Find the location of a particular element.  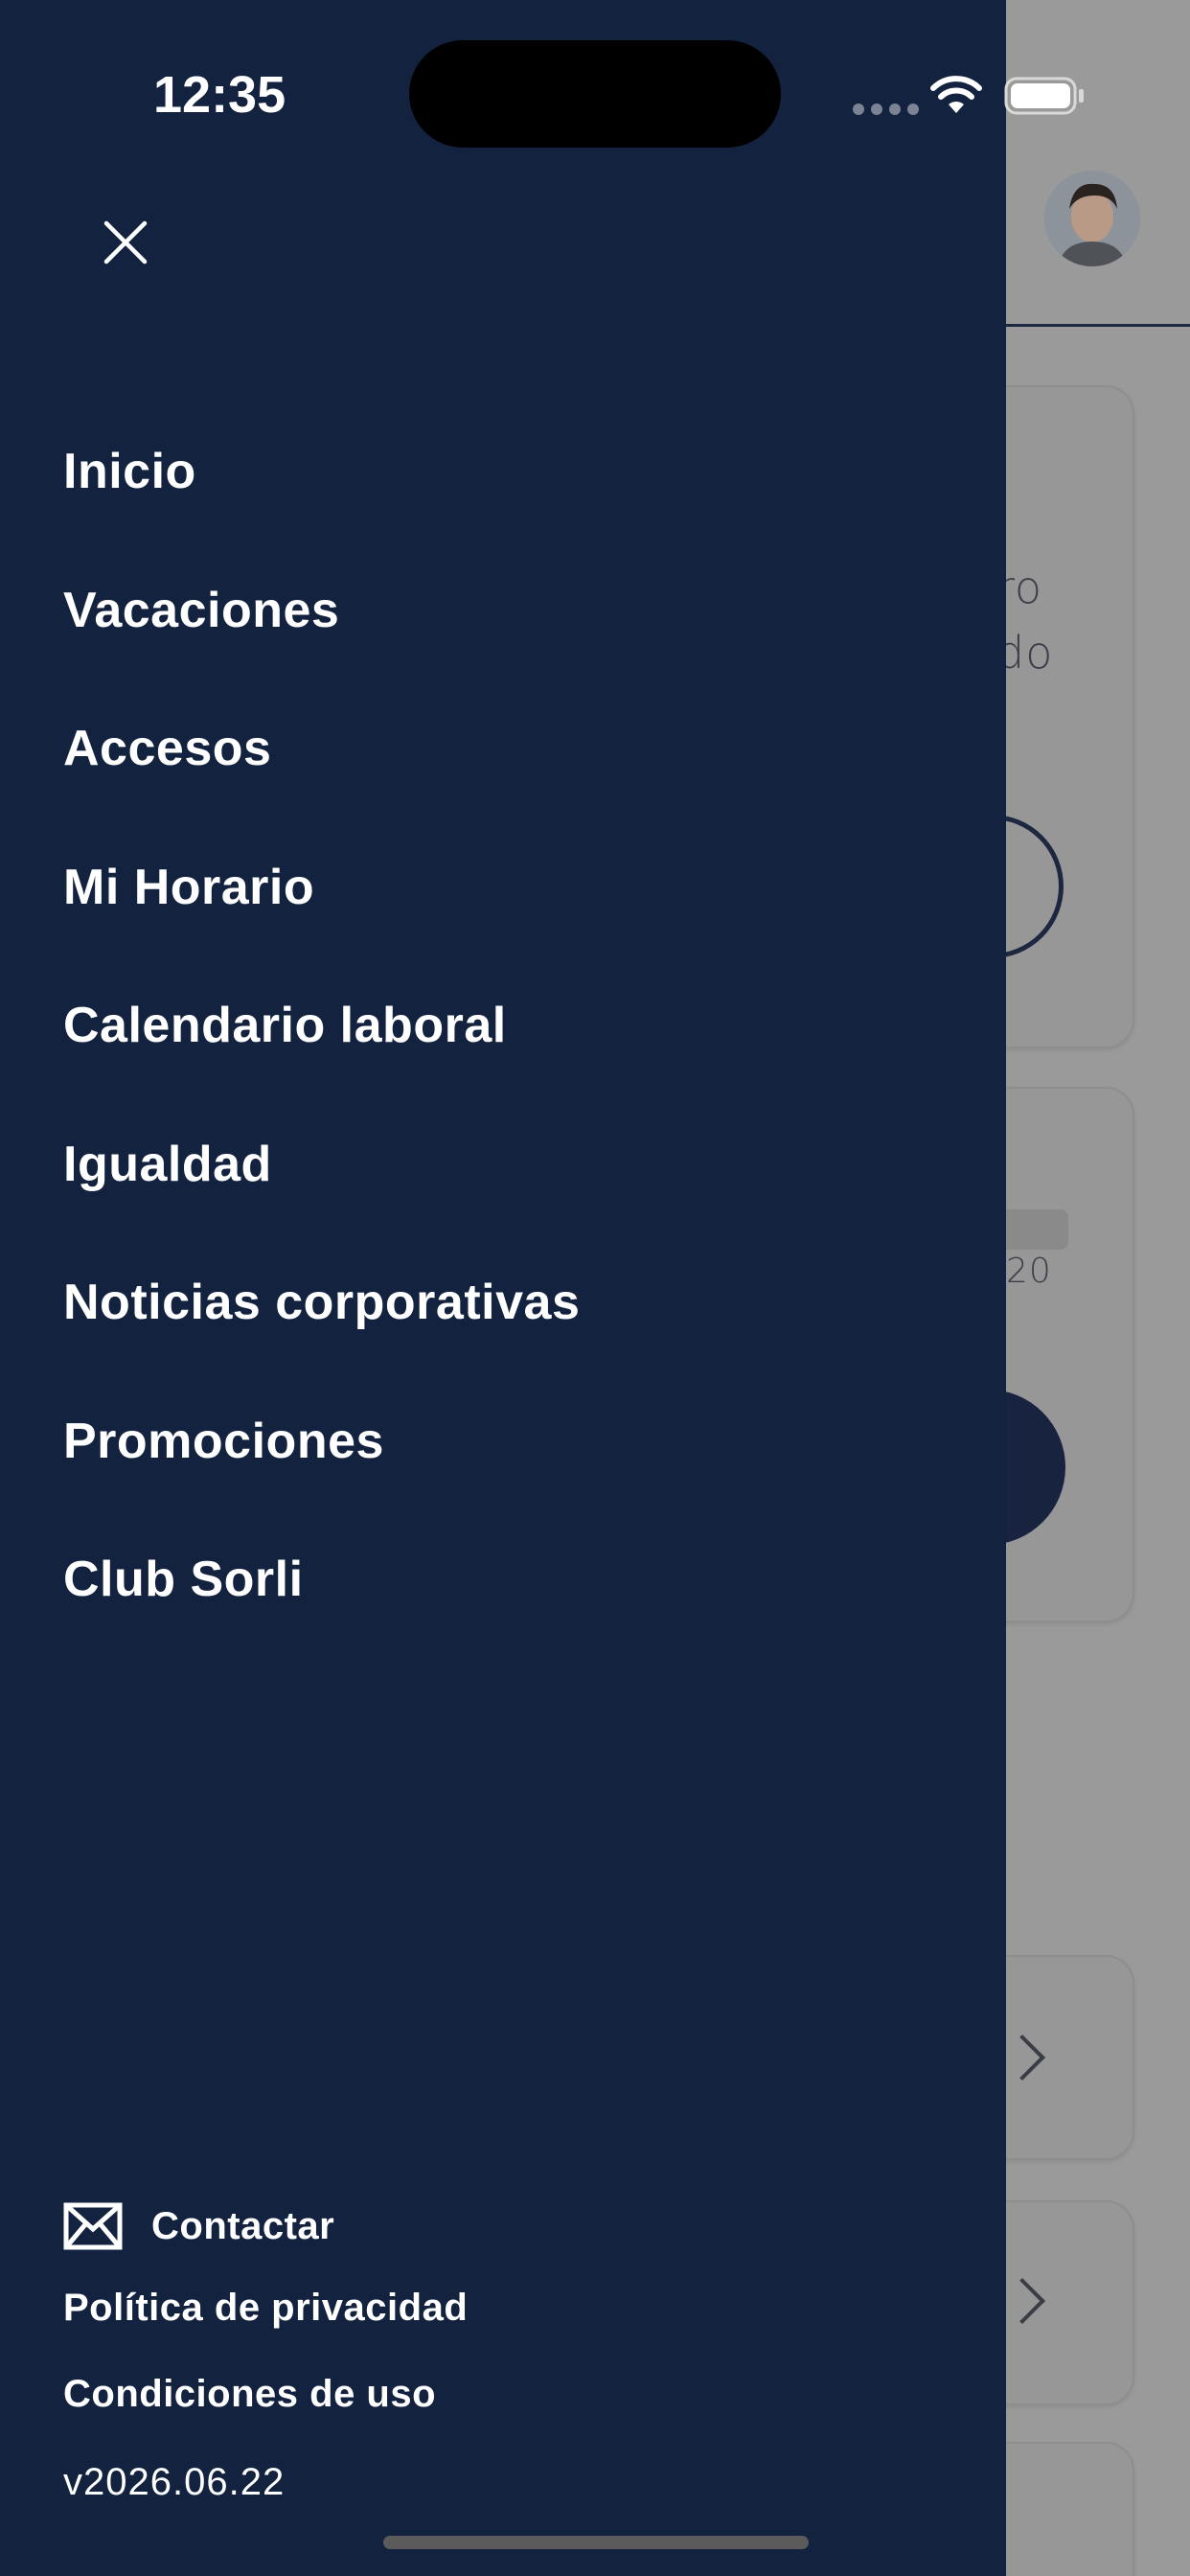

menu-item-inicio: Inicio is located at coordinates (321, 471).